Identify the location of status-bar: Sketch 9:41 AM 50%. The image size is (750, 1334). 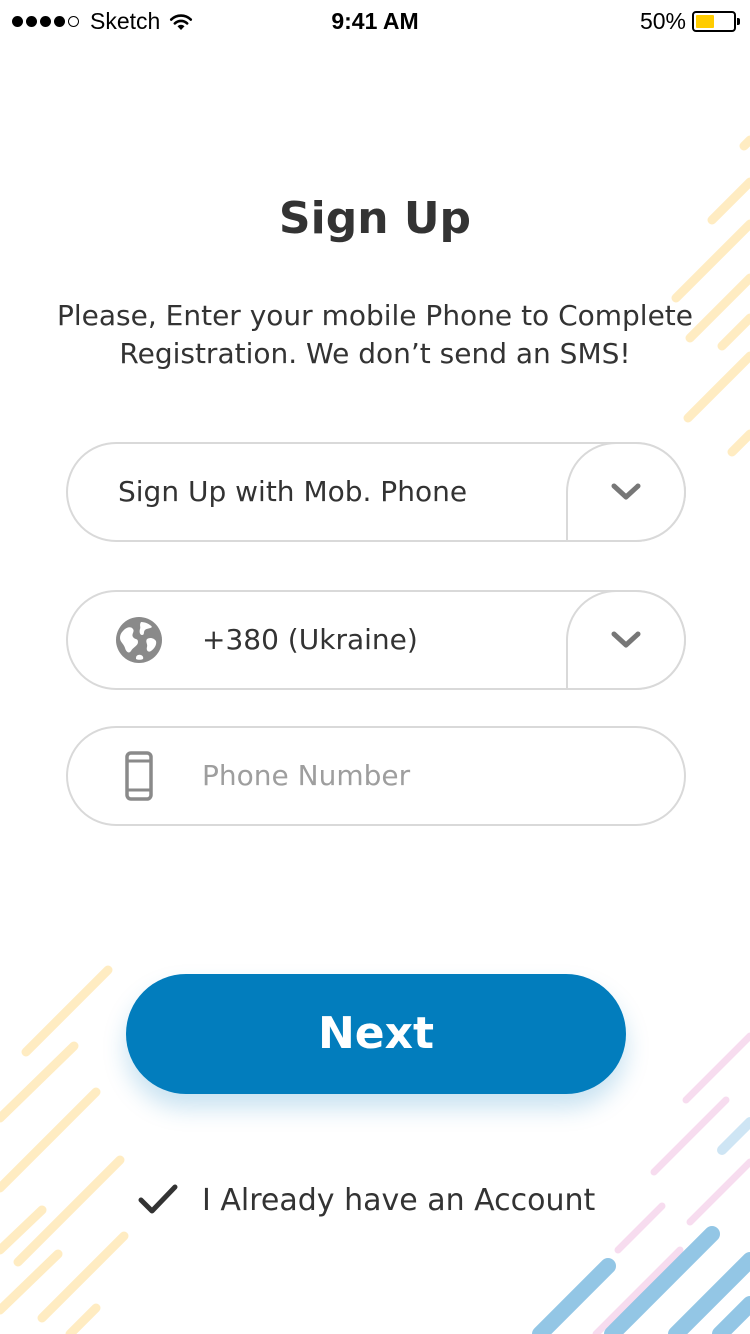
(375, 22).